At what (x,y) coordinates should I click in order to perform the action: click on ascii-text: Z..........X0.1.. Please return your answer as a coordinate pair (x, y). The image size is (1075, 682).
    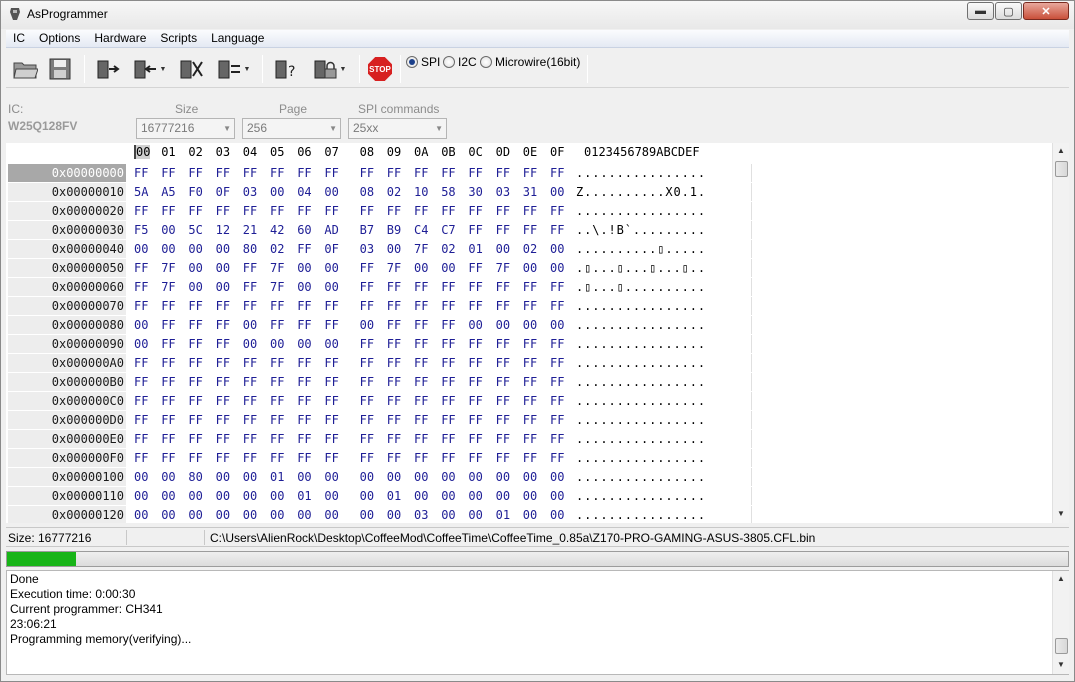
    Looking at the image, I should click on (664, 192).